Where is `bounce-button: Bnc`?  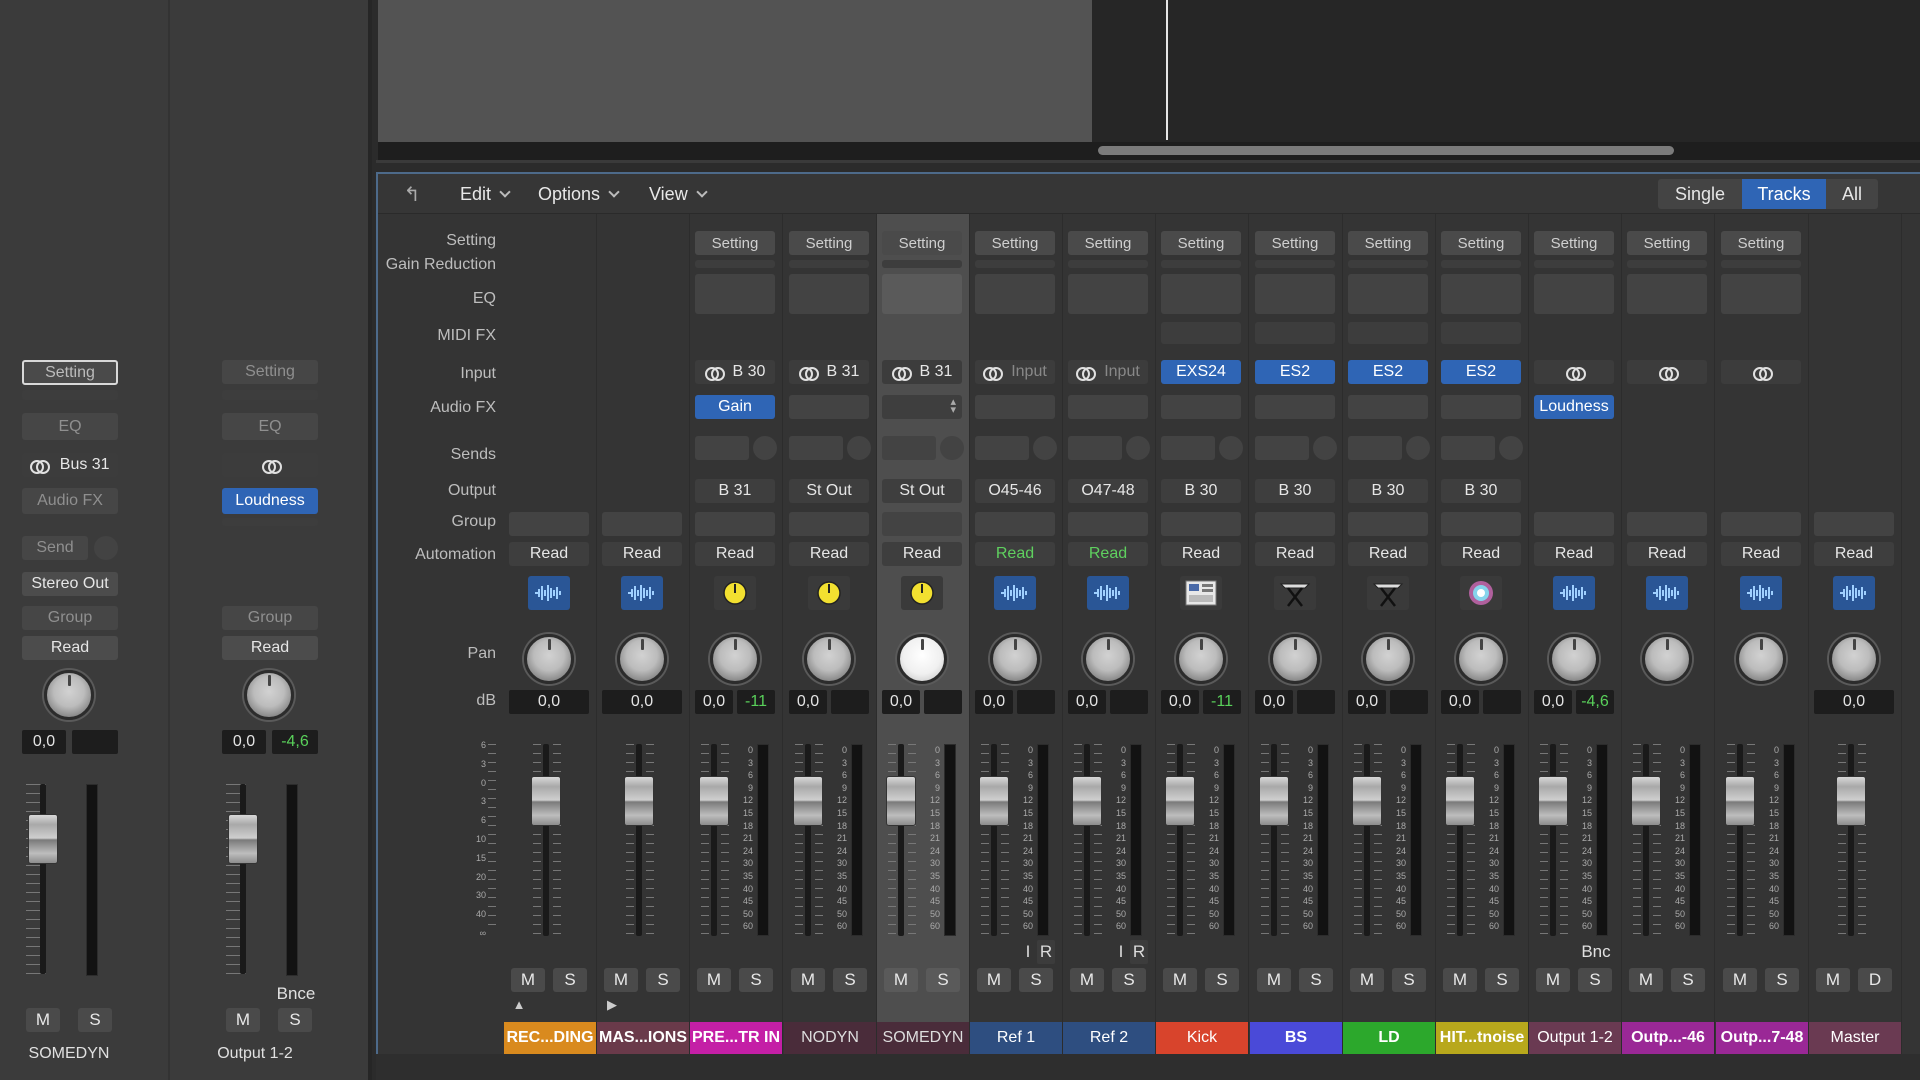 bounce-button: Bnc is located at coordinates (1596, 953).